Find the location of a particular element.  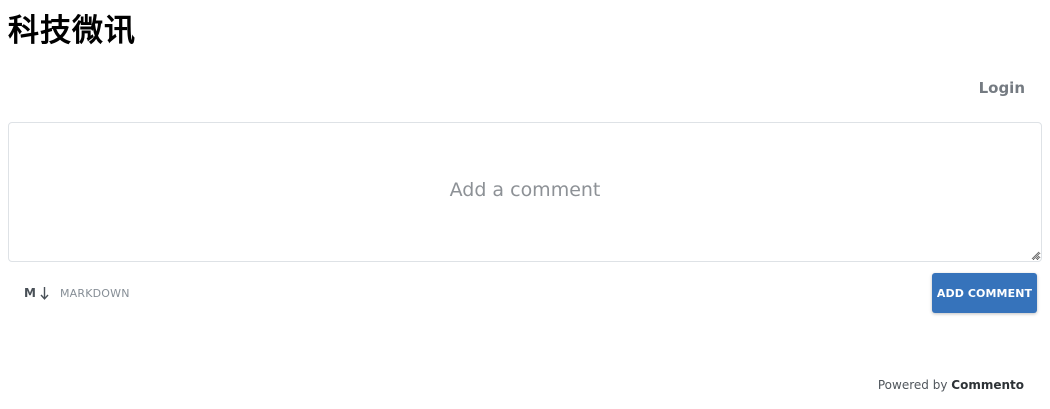

markdown-label: MARKDOWN is located at coordinates (94, 293).